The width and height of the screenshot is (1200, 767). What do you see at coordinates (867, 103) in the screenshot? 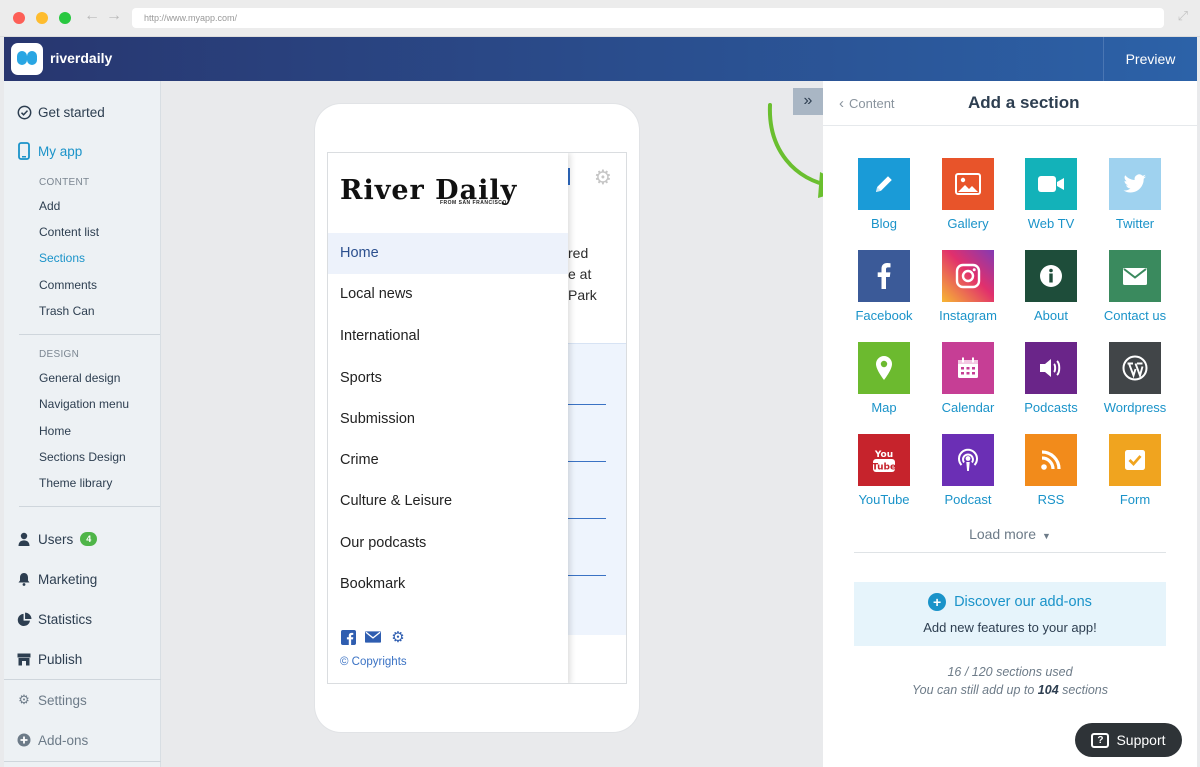
I see `back-to-content-button: ‹ Content` at bounding box center [867, 103].